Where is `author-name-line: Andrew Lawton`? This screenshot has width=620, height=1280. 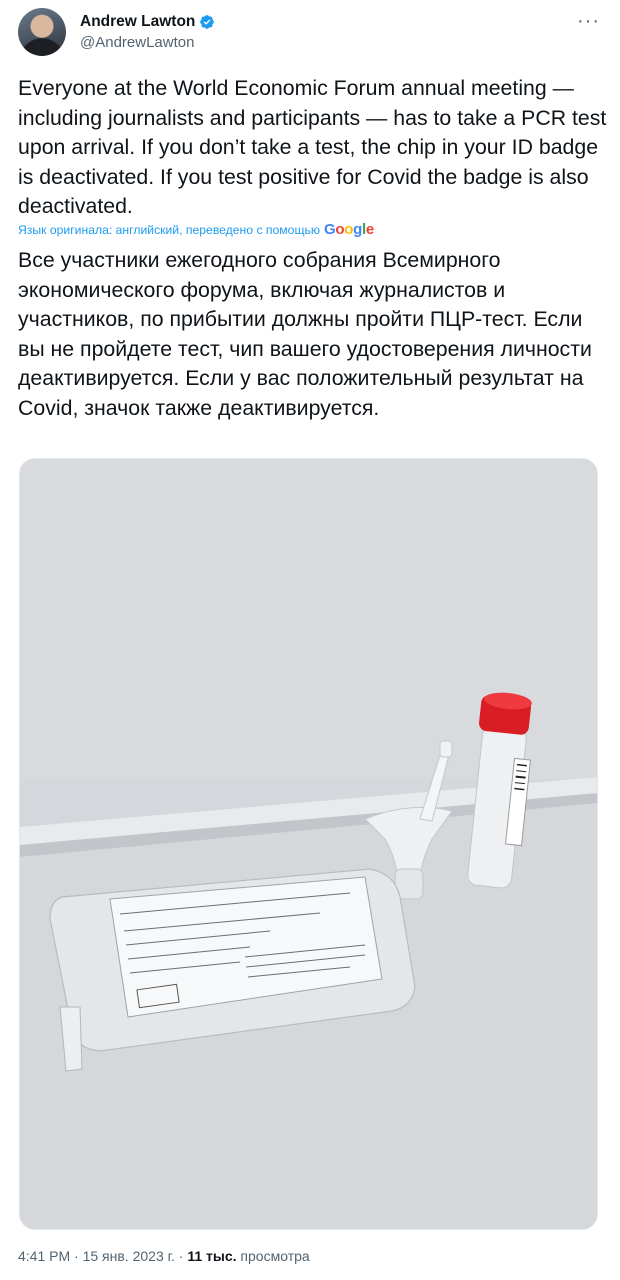 author-name-line: Andrew Lawton is located at coordinates (147, 22).